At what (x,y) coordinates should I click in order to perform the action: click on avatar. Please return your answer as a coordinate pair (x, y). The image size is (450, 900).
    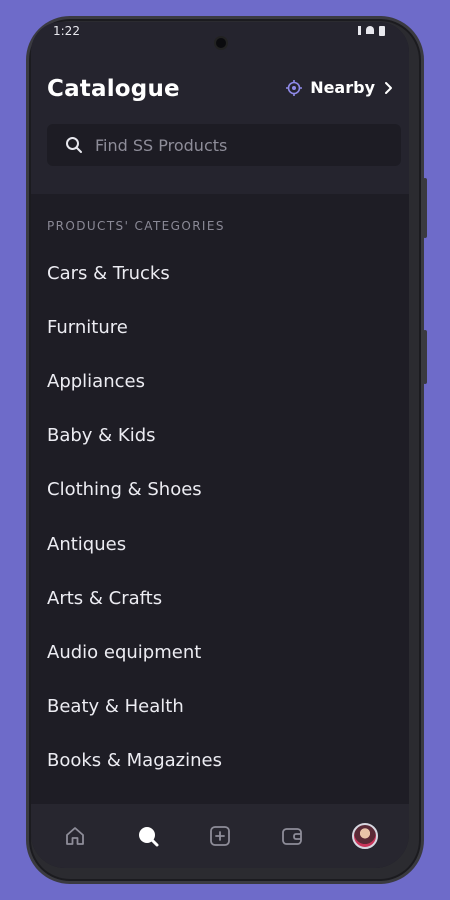
    Looking at the image, I should click on (364, 836).